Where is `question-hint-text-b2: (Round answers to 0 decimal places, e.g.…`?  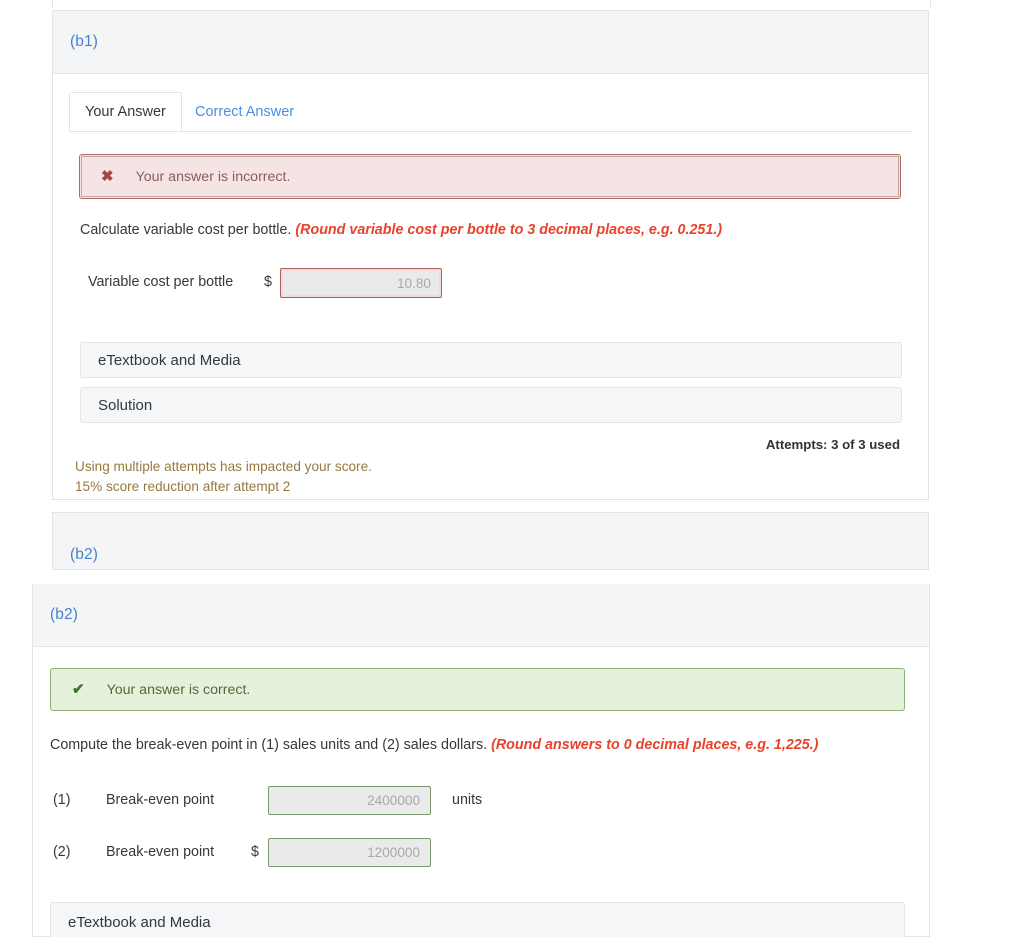 question-hint-text-b2: (Round answers to 0 decimal places, e.g.… is located at coordinates (655, 745).